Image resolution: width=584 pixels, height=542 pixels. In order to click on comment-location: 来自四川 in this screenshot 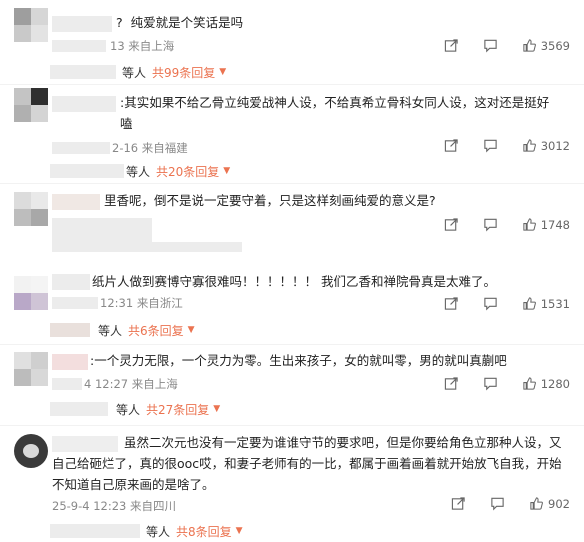, I will do `click(153, 506)`.